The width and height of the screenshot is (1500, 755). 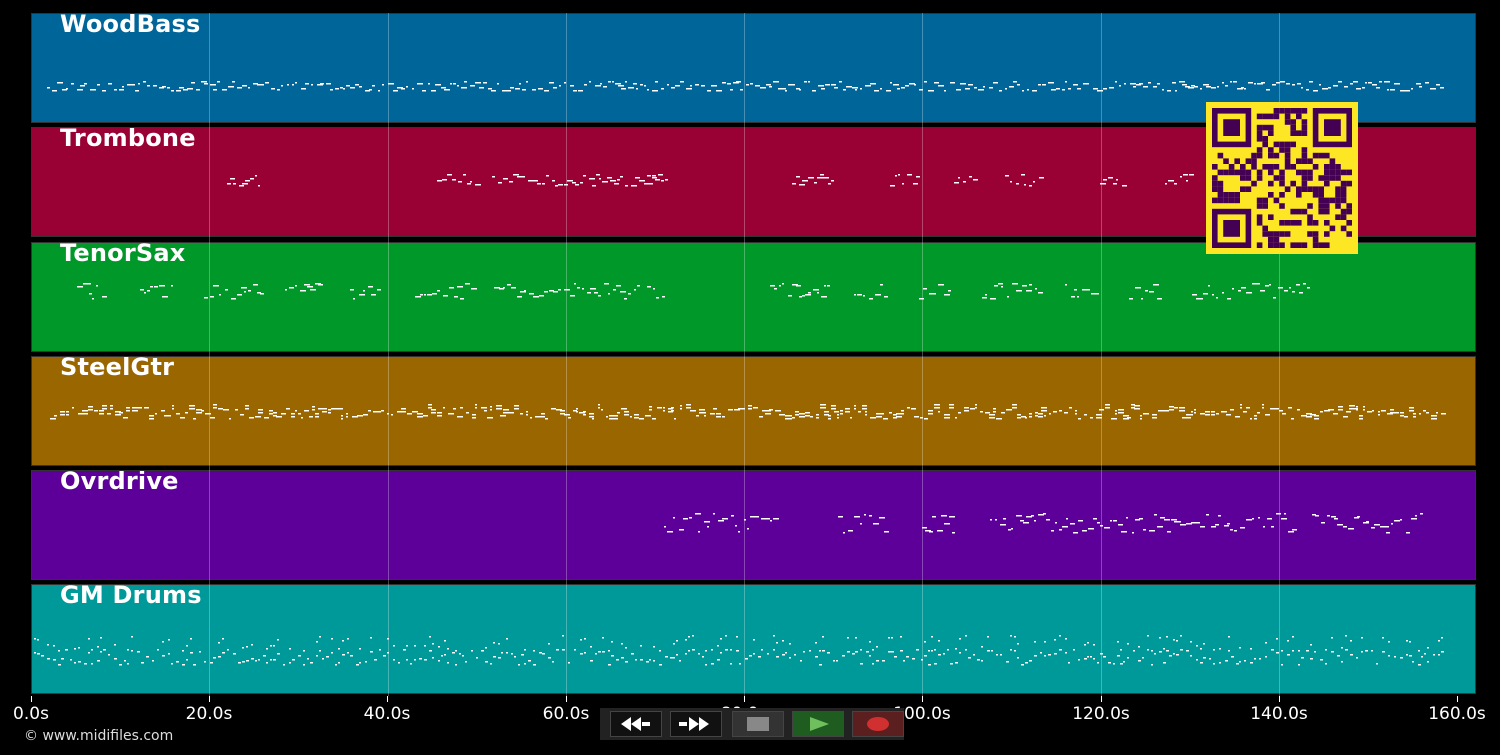 What do you see at coordinates (209, 714) in the screenshot?
I see `axis-tick-label: 20.0s` at bounding box center [209, 714].